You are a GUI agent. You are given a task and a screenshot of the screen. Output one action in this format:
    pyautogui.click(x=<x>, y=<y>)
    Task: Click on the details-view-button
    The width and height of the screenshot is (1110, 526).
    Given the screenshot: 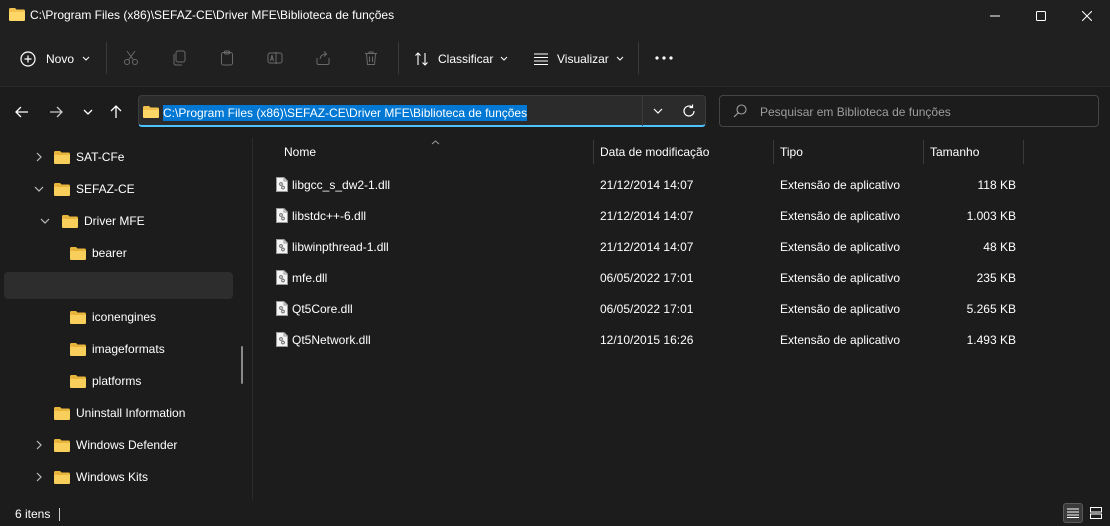 What is the action you would take?
    pyautogui.click(x=1073, y=513)
    